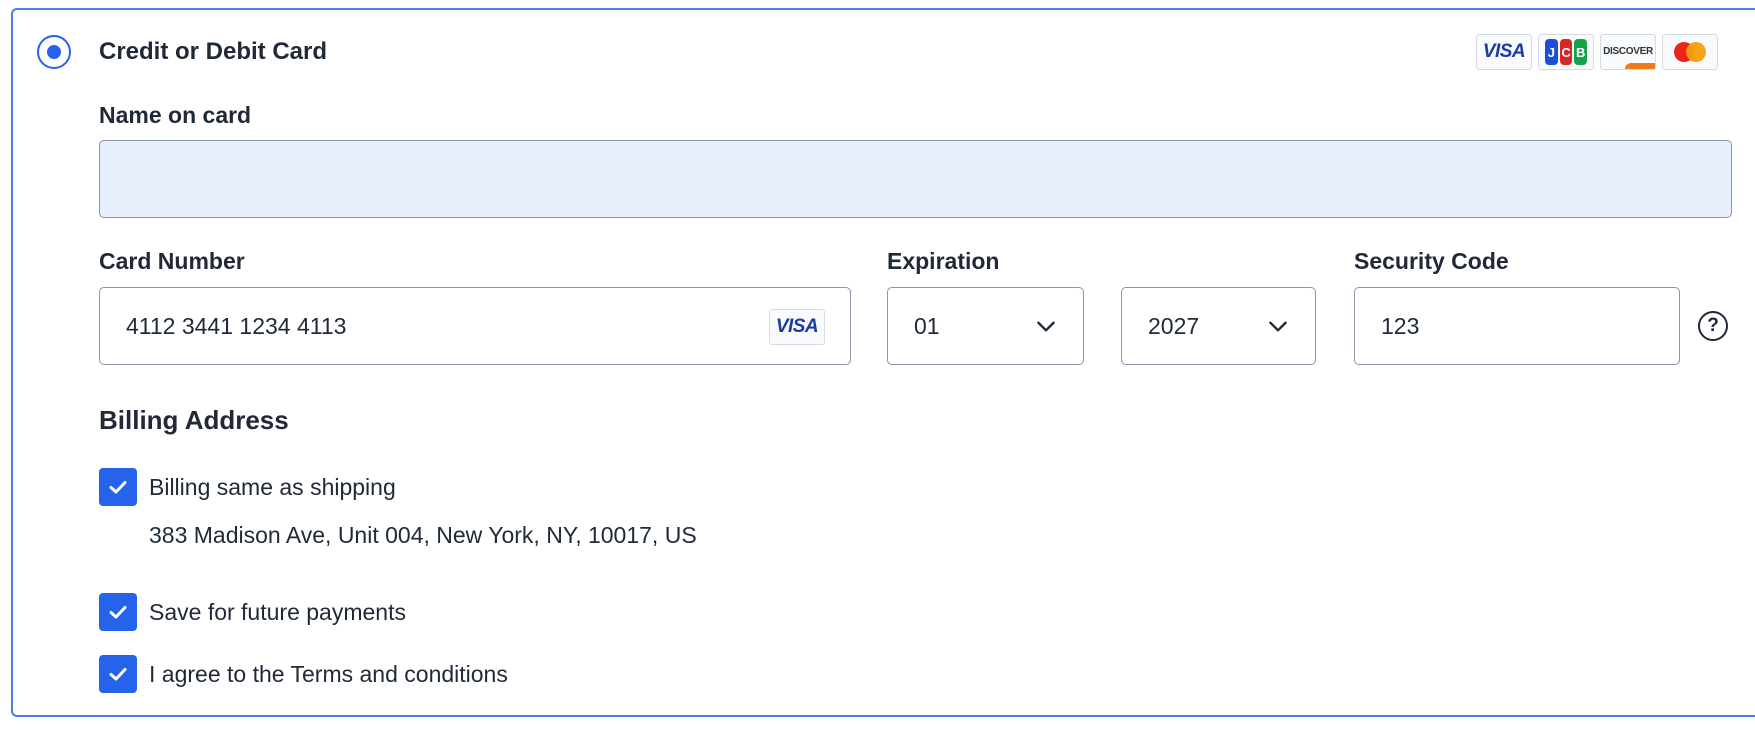  Describe the element at coordinates (475, 326) in the screenshot. I see `card-number-input: 4112 3441 1234 4113 VISA` at that location.